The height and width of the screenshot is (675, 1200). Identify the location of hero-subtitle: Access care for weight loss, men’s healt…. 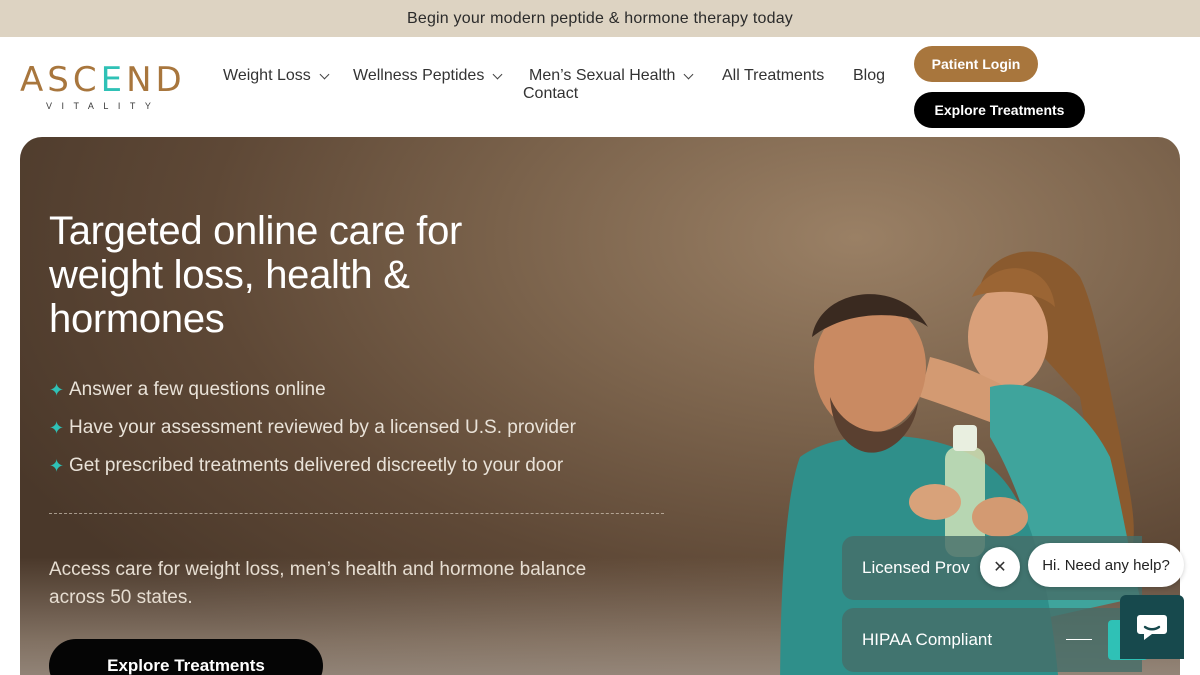
(318, 583).